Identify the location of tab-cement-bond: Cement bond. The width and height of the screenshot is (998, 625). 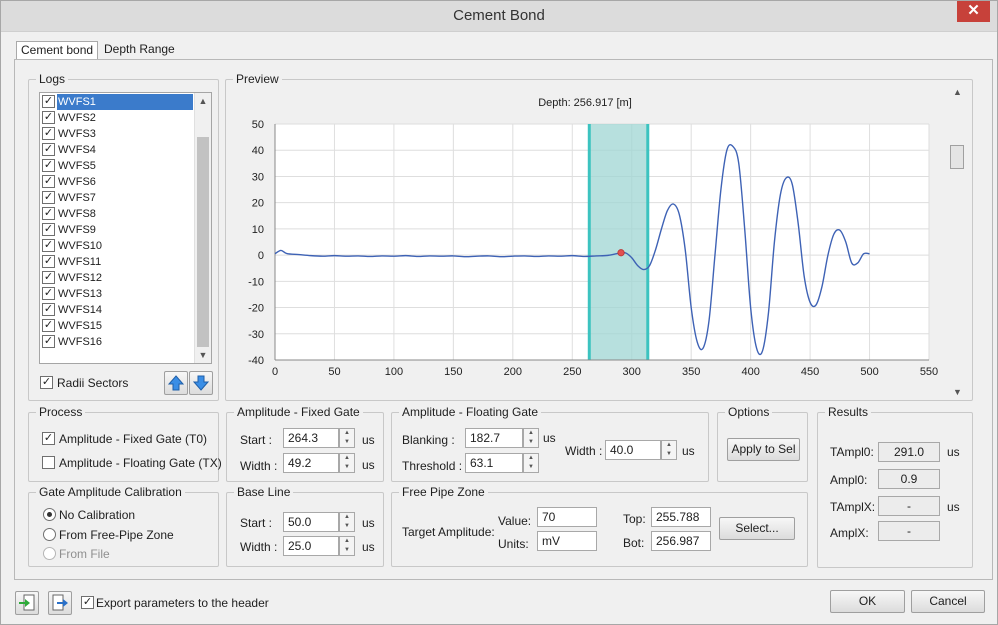
(57, 50).